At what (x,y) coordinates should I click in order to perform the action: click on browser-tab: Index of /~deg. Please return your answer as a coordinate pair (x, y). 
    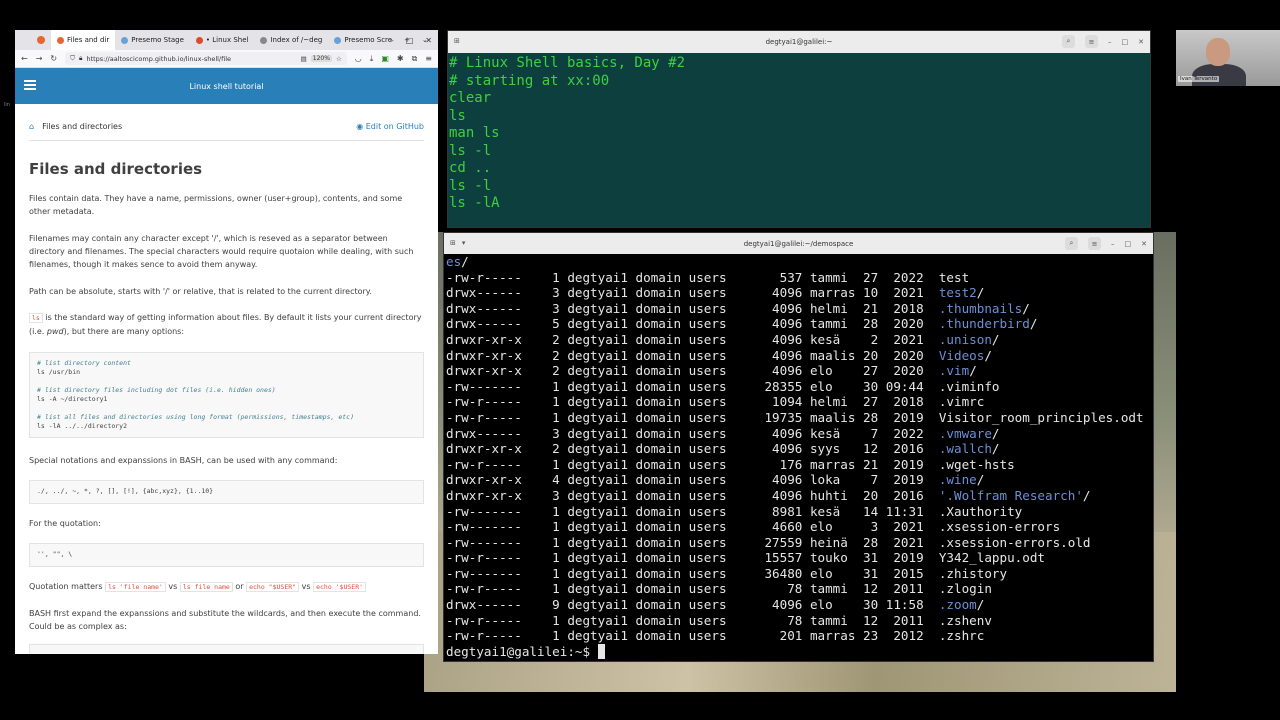
    Looking at the image, I should click on (291, 40).